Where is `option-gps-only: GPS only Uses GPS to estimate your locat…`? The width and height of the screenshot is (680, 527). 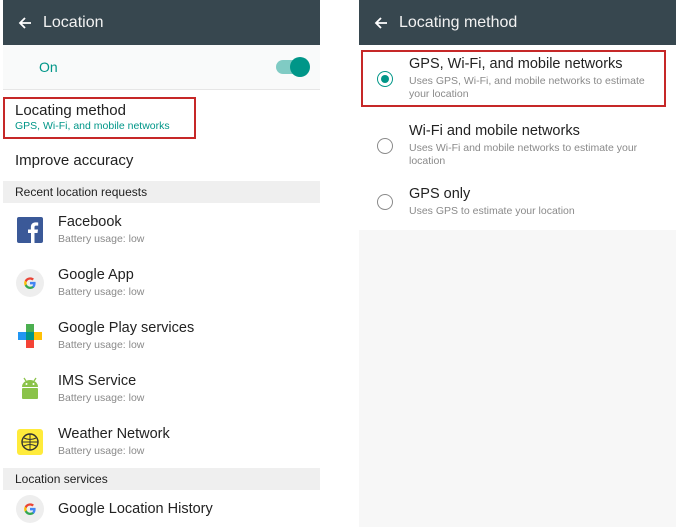 option-gps-only: GPS only Uses GPS to estimate your locat… is located at coordinates (517, 205).